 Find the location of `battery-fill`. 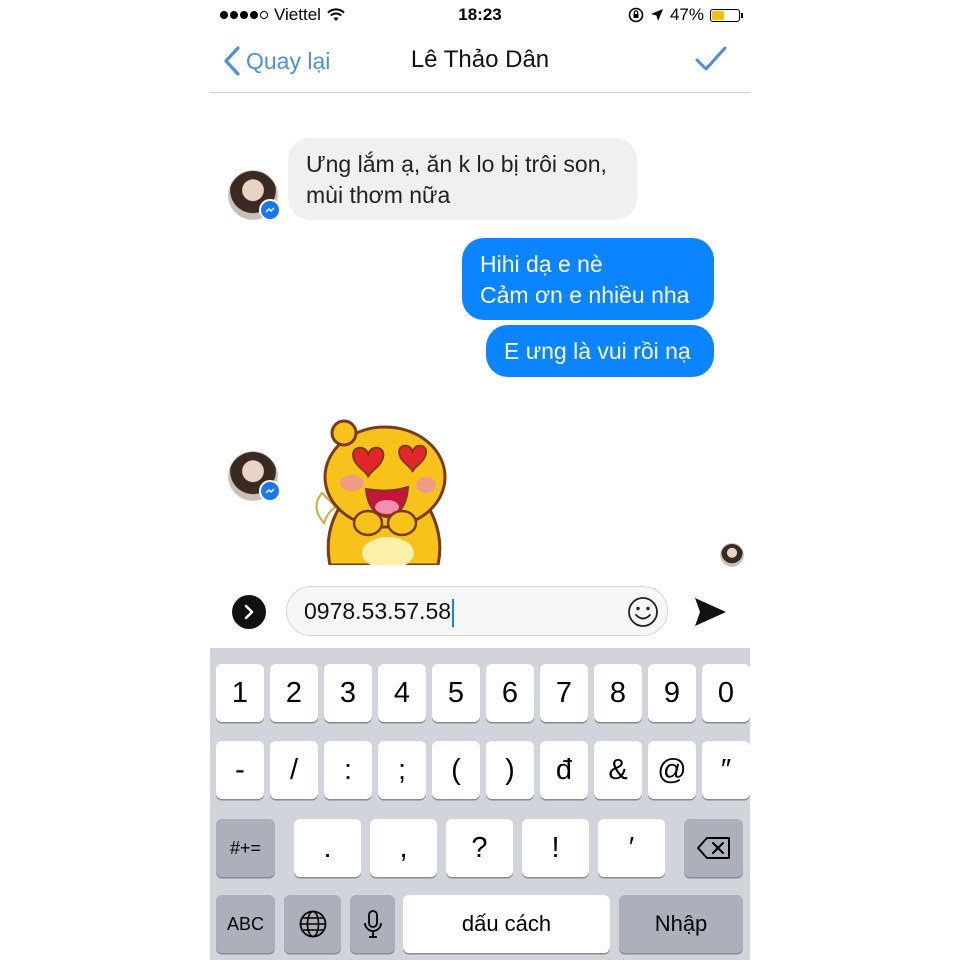

battery-fill is located at coordinates (718, 15).